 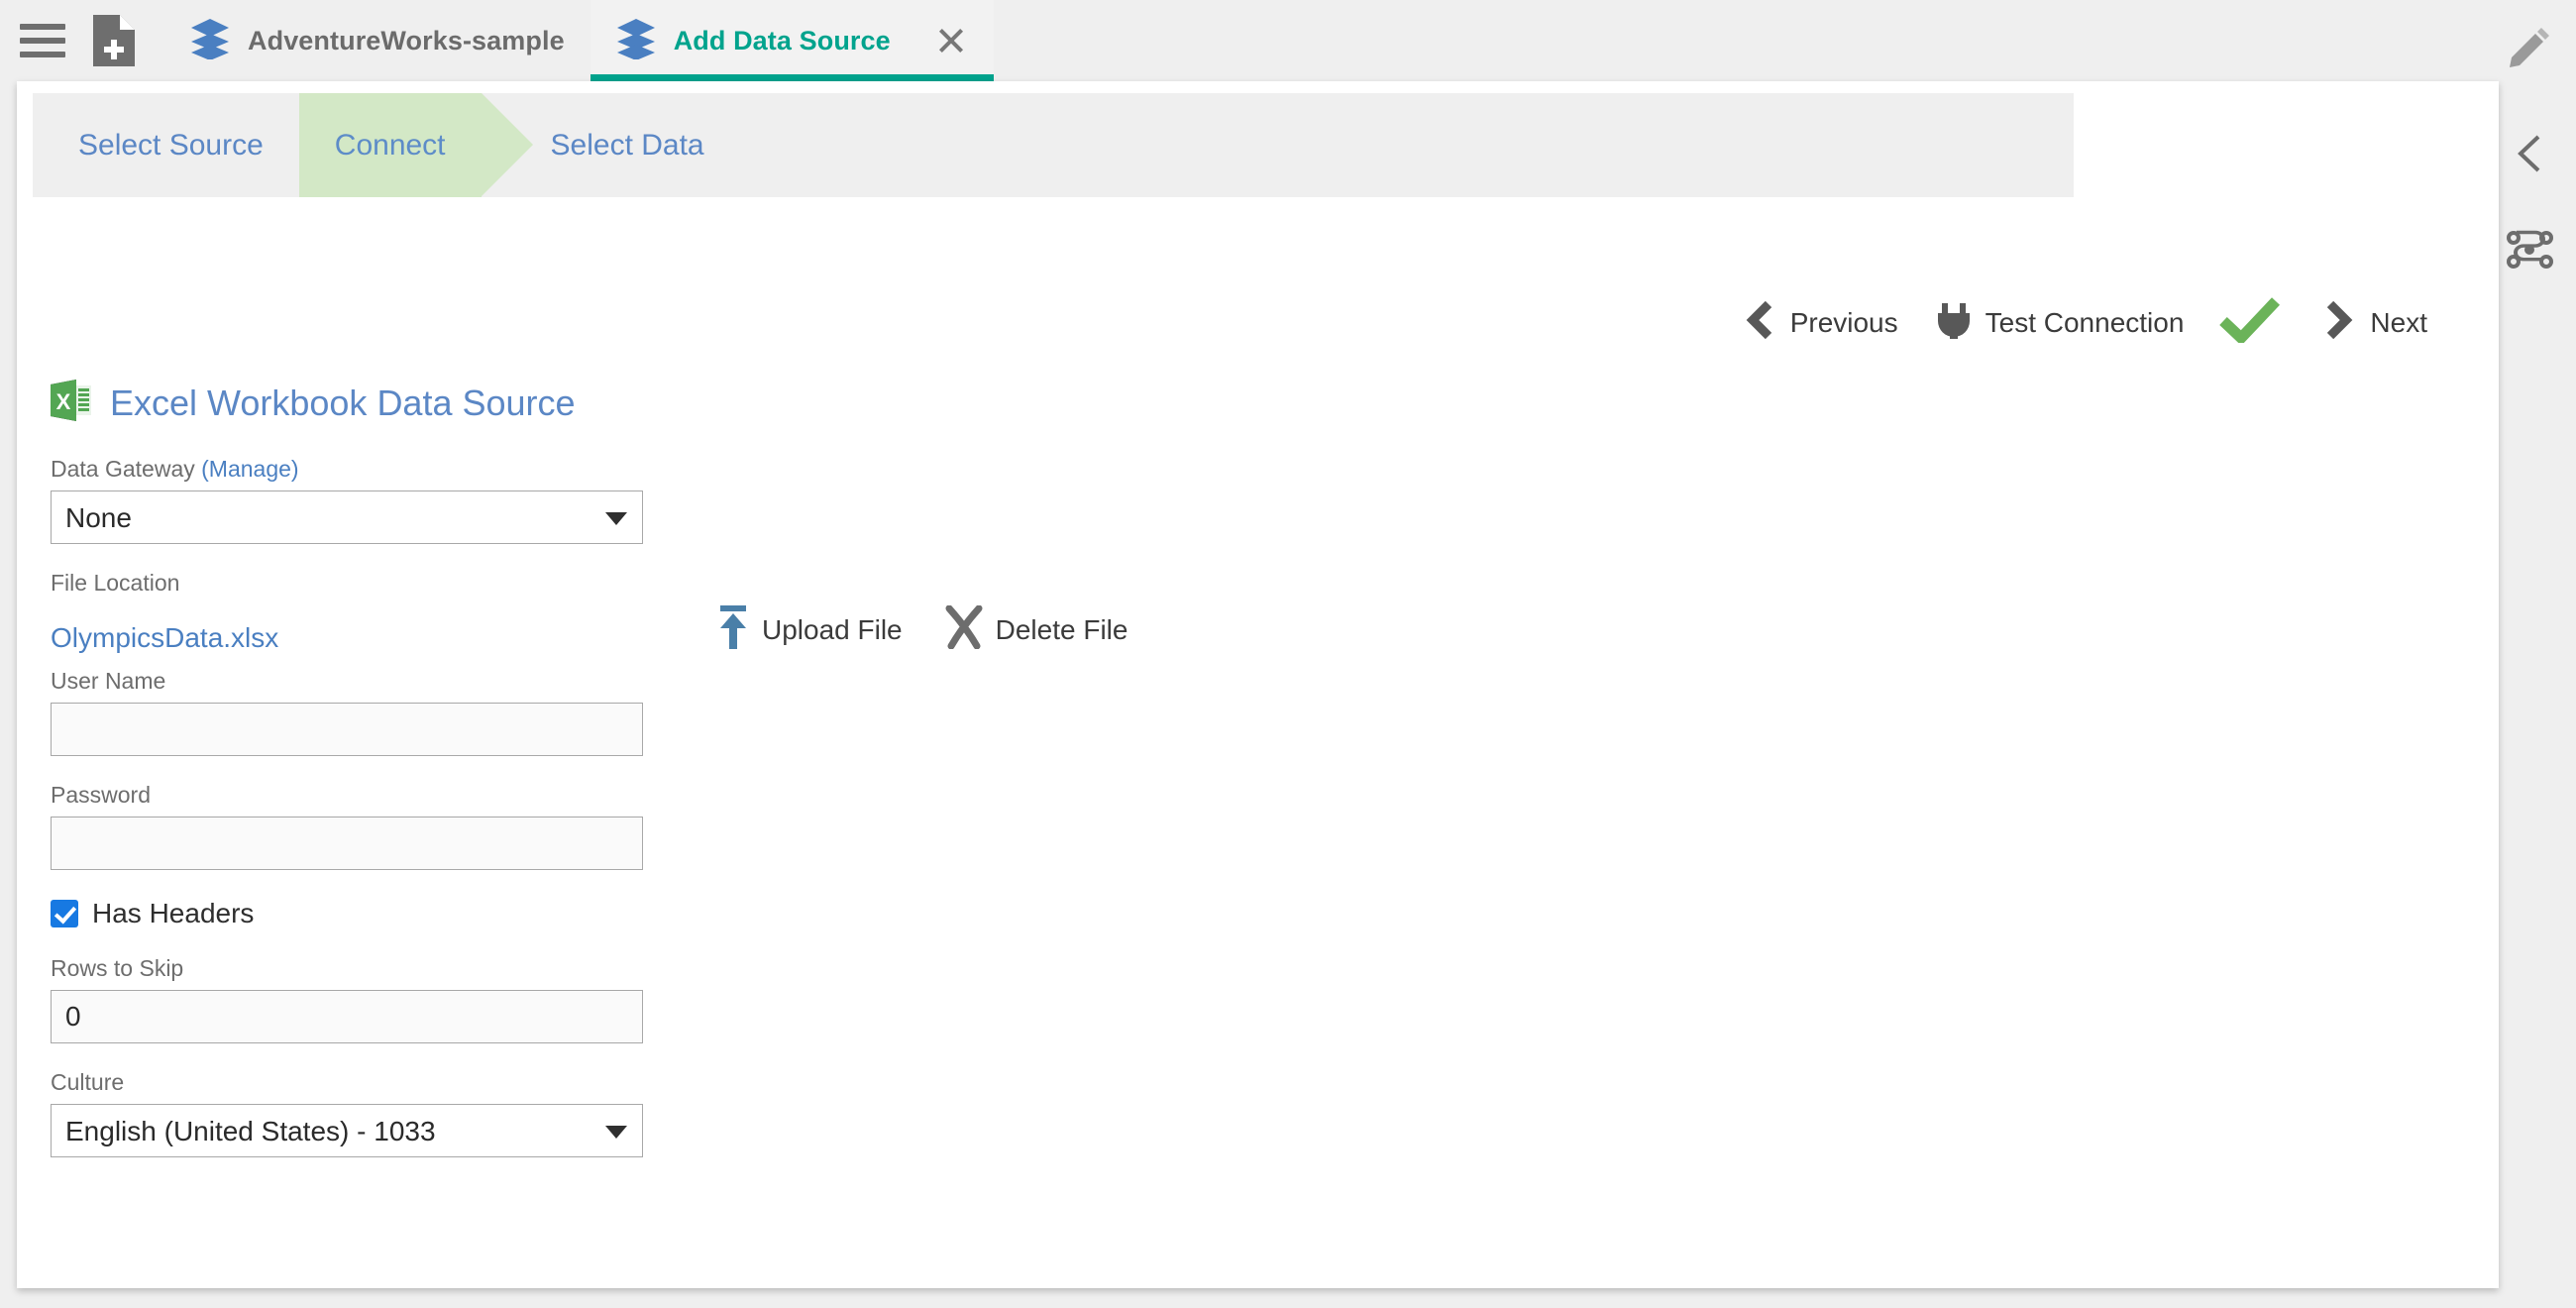 What do you see at coordinates (2529, 47) in the screenshot?
I see `pencil-edit-icon` at bounding box center [2529, 47].